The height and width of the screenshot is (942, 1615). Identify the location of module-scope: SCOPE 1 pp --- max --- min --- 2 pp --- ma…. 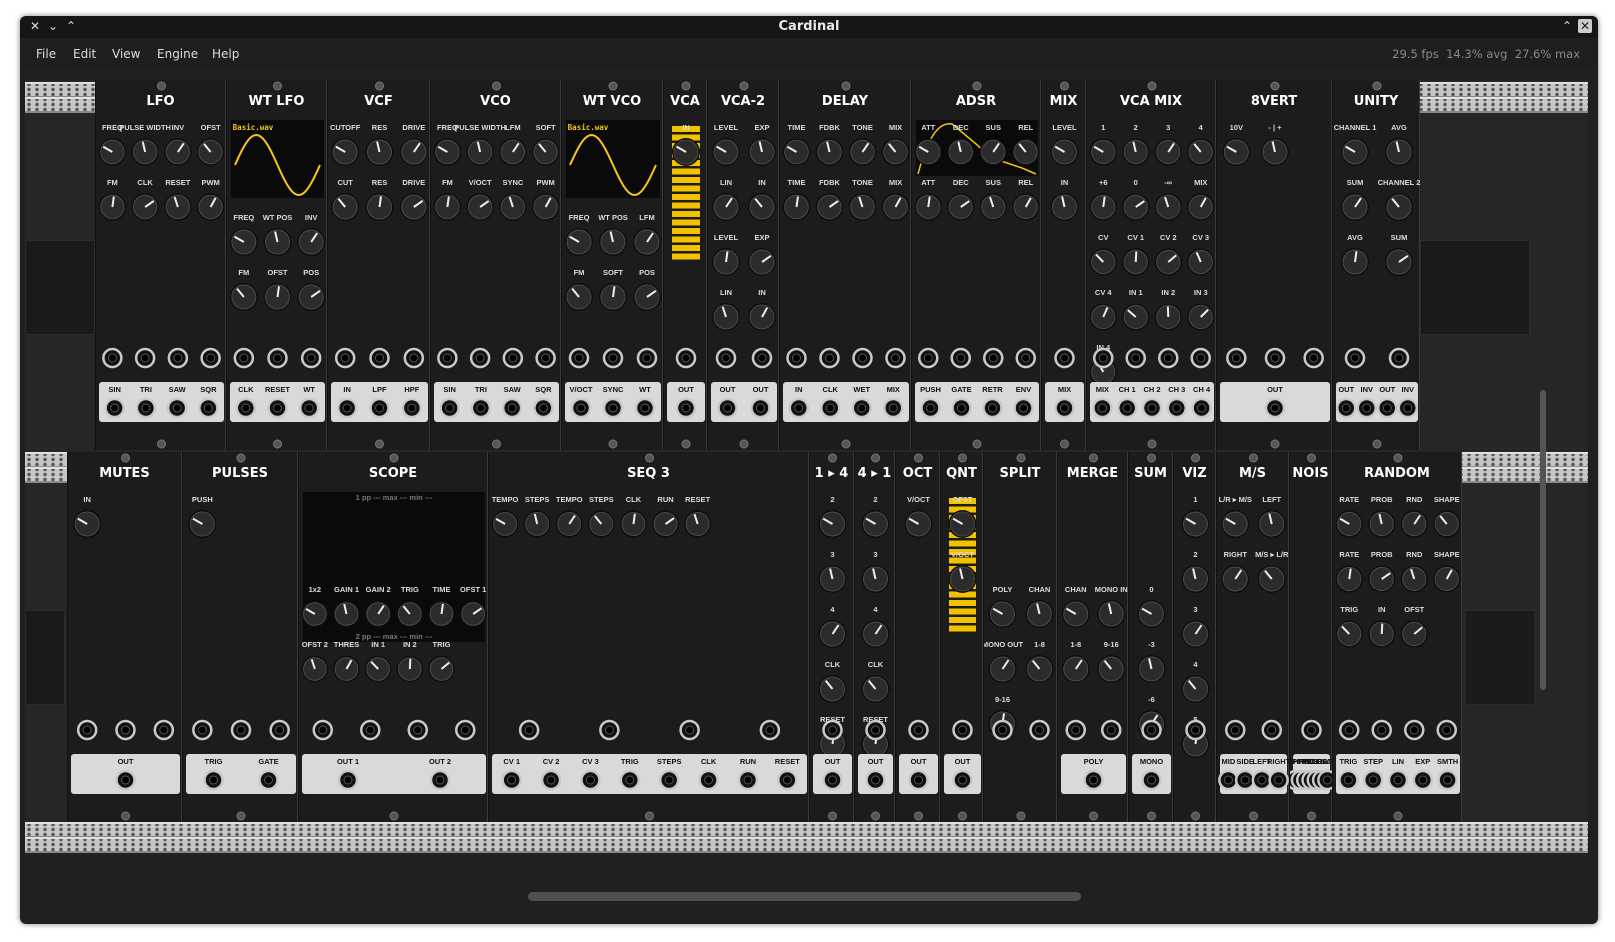
(393, 637).